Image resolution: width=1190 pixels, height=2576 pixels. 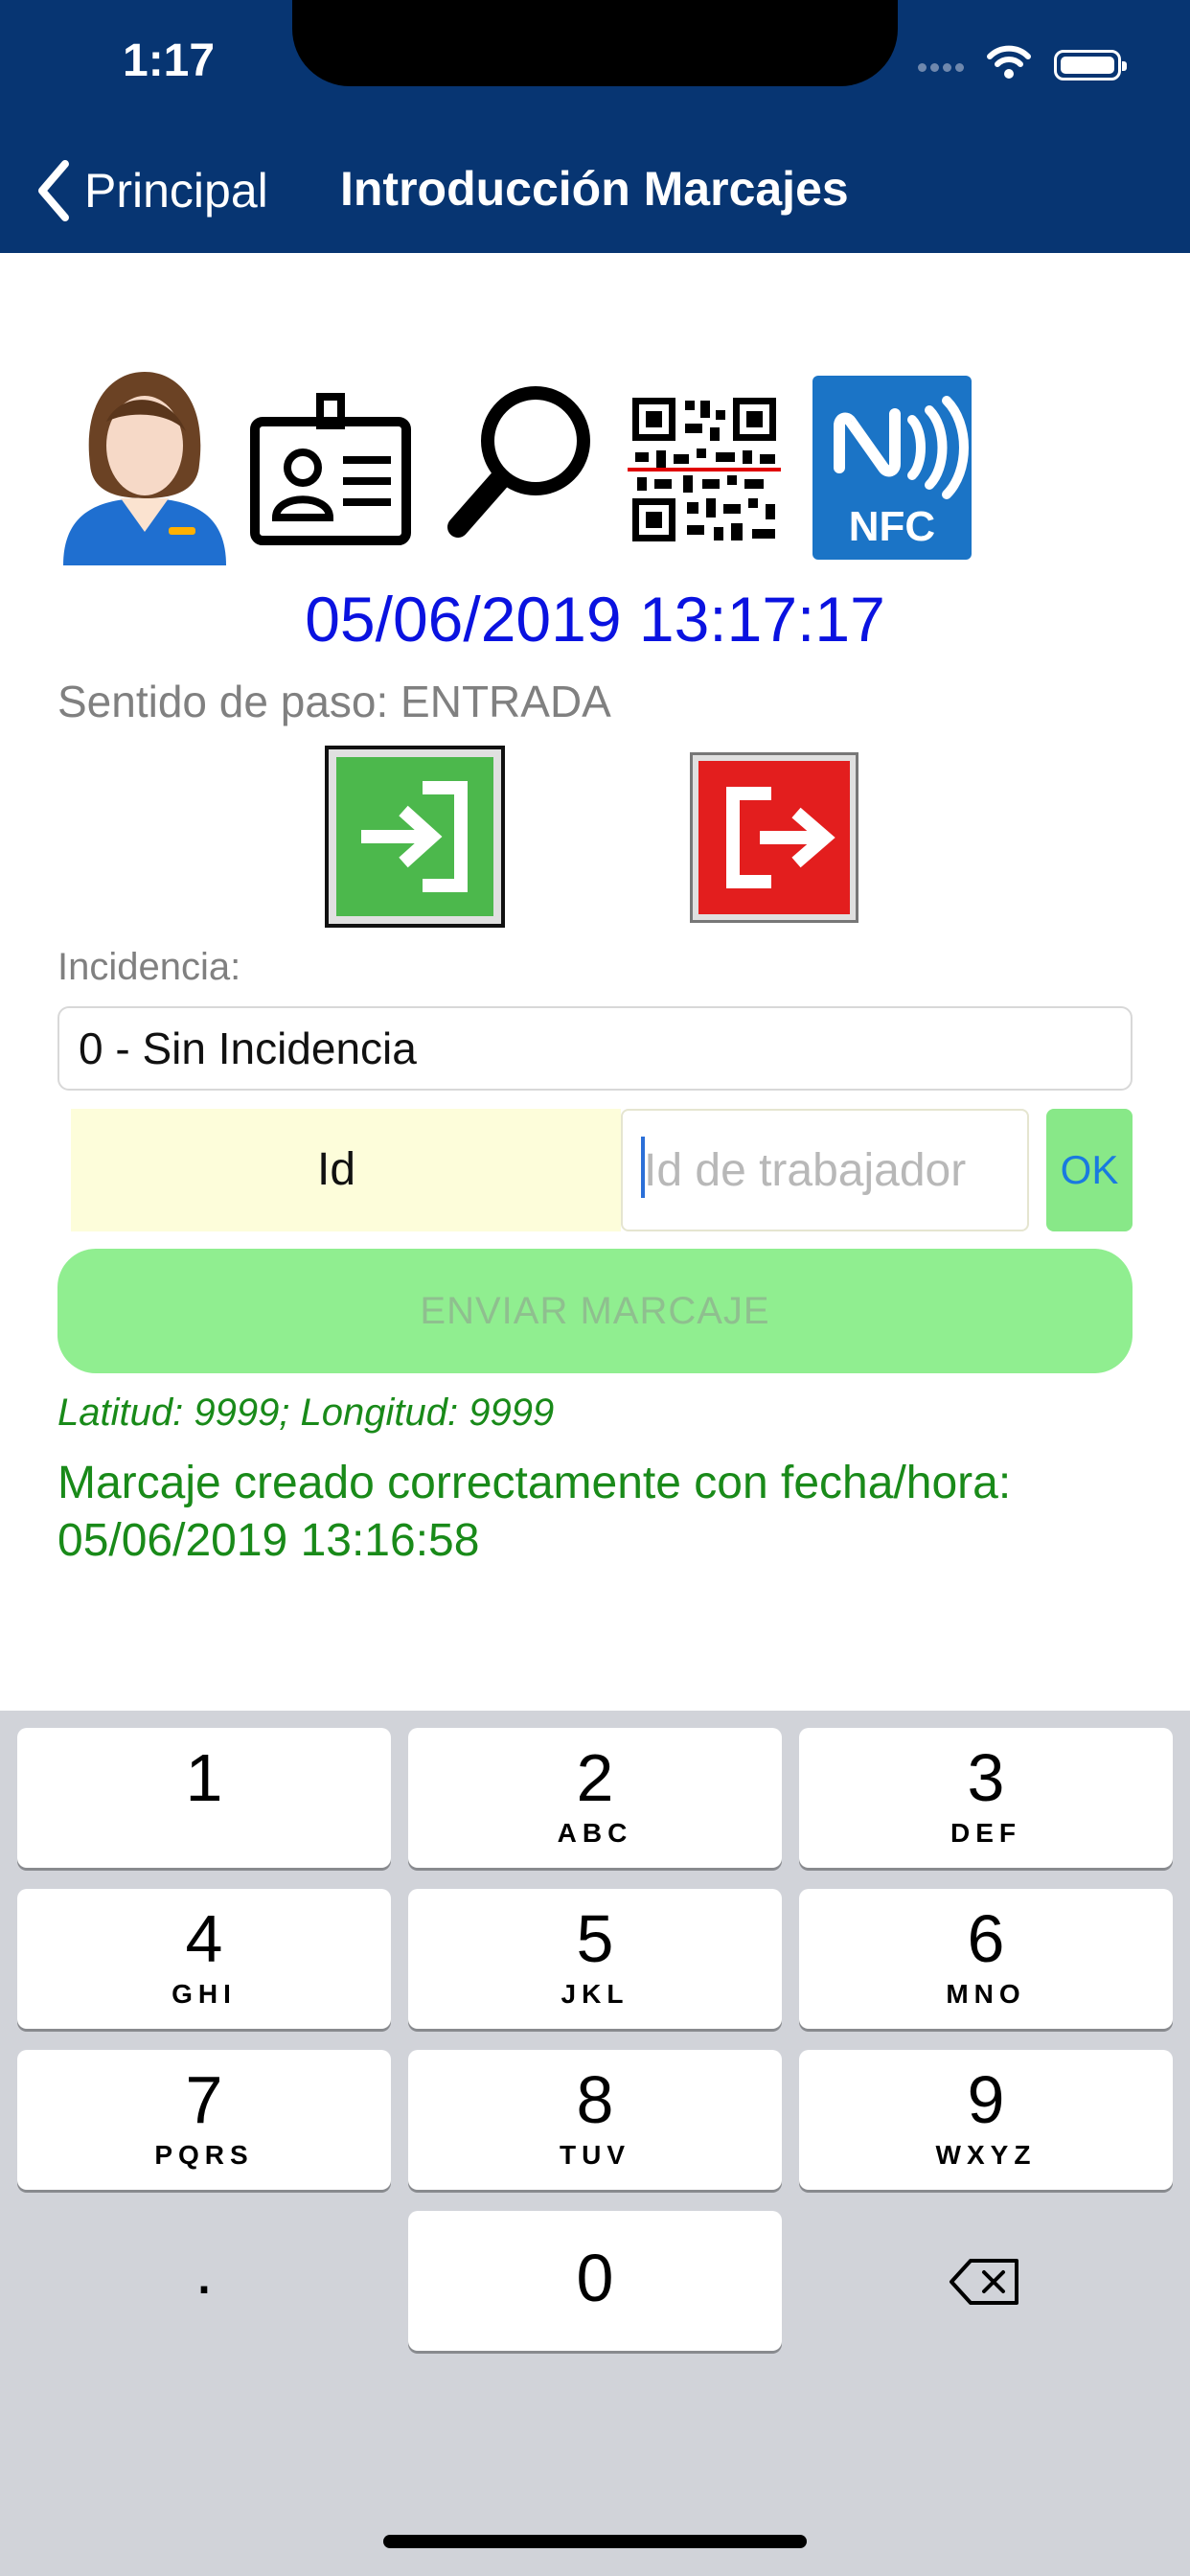 I want to click on home-indicator, so click(x=595, y=2541).